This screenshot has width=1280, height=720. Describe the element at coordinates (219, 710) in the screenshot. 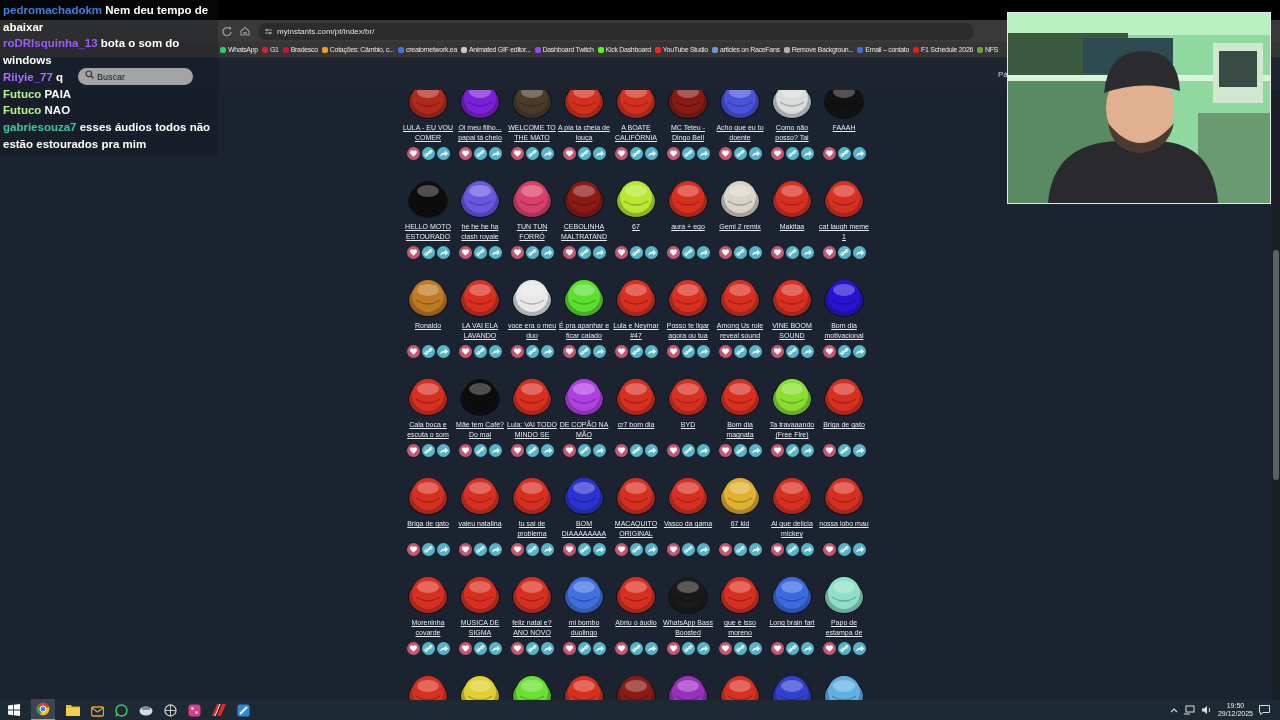

I see `stripes-icon` at that location.